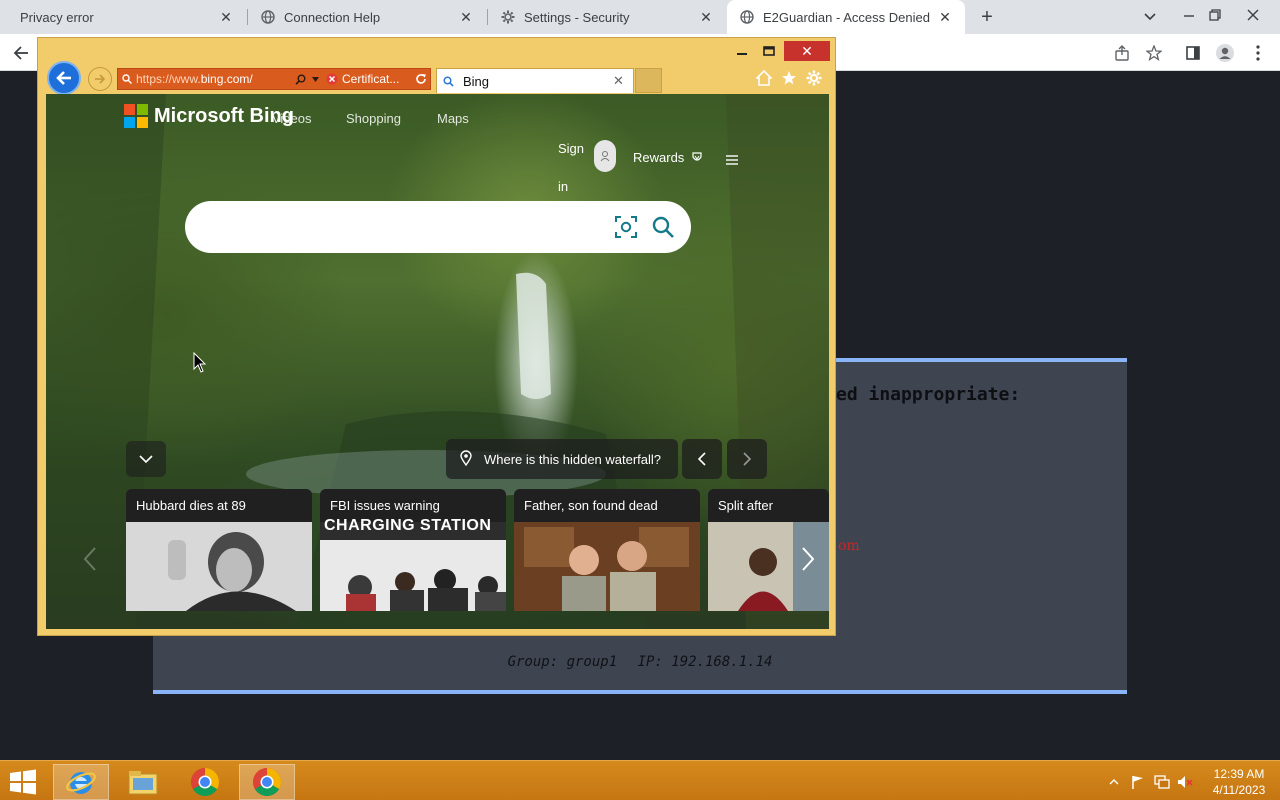 The image size is (1280, 800). Describe the element at coordinates (1239, 782) in the screenshot. I see `taskbar-clock: 12:39 AM 4/11/2023` at that location.